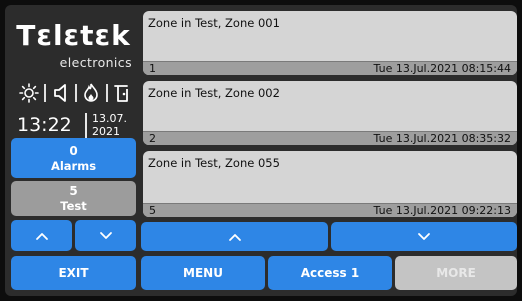 This screenshot has width=522, height=301. What do you see at coordinates (330, 138) in the screenshot?
I see `event-footer: 2 Tue 13.Jul.2021 08:35:32` at bounding box center [330, 138].